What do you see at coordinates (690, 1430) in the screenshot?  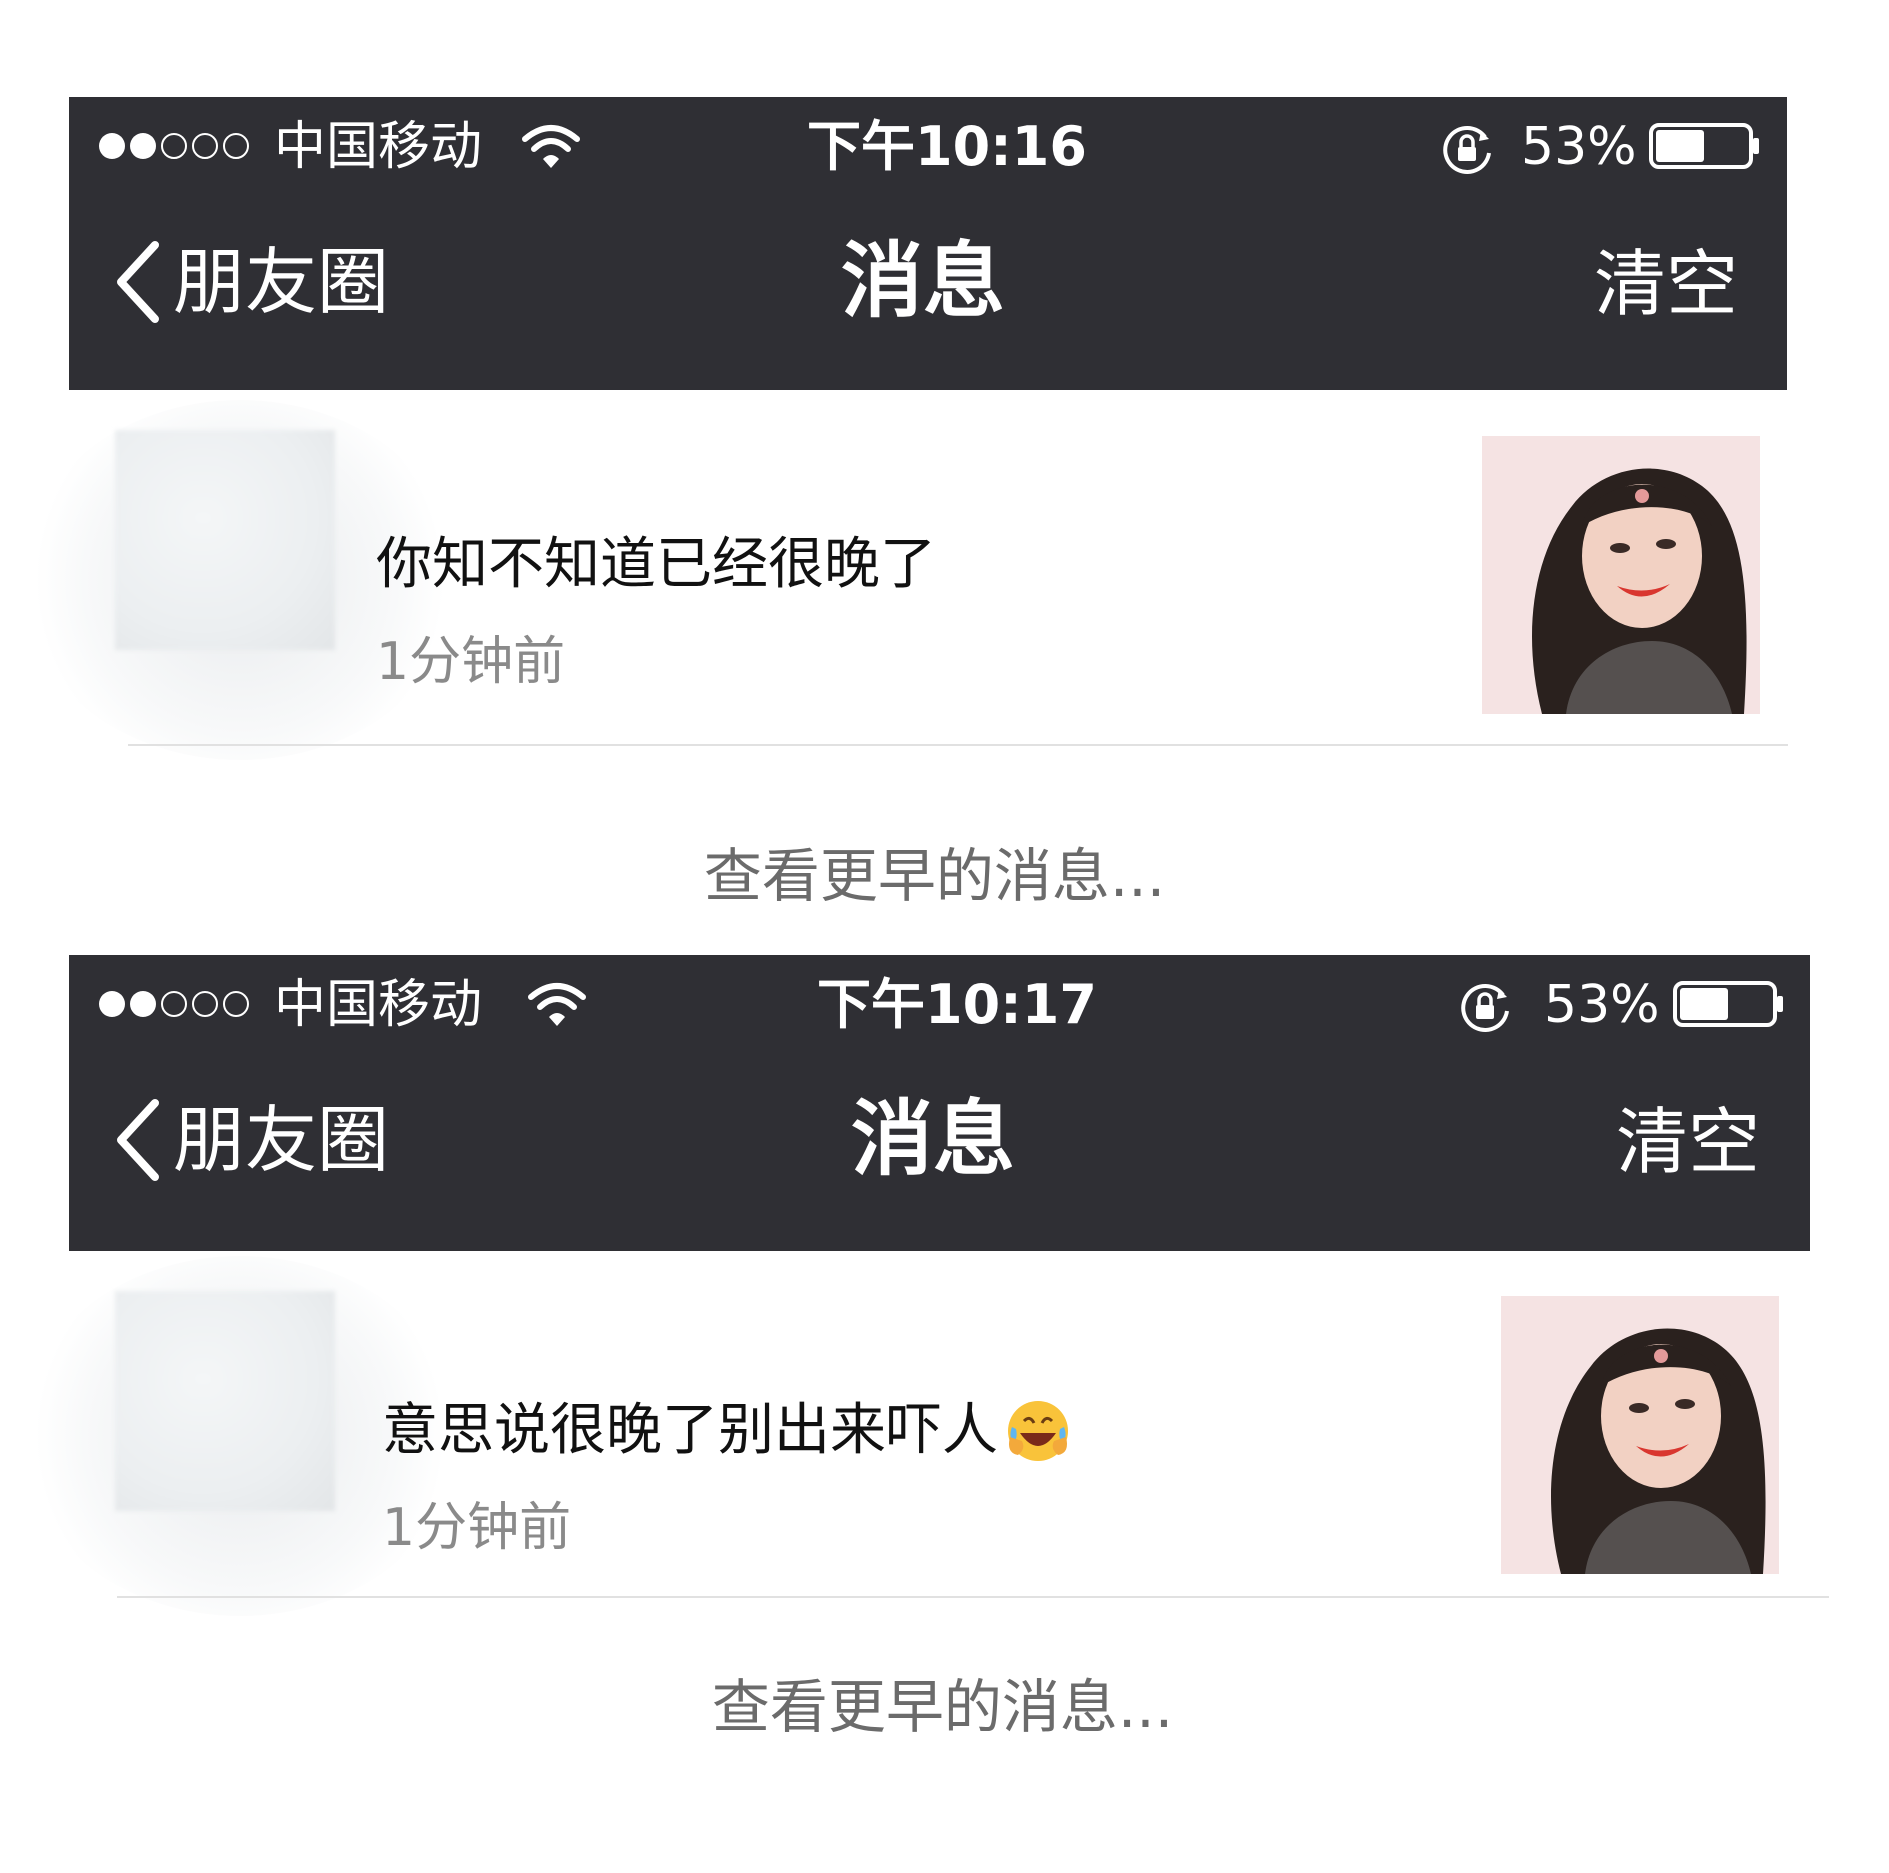 I see `message-text: 意思说很晚了别出来吓人` at bounding box center [690, 1430].